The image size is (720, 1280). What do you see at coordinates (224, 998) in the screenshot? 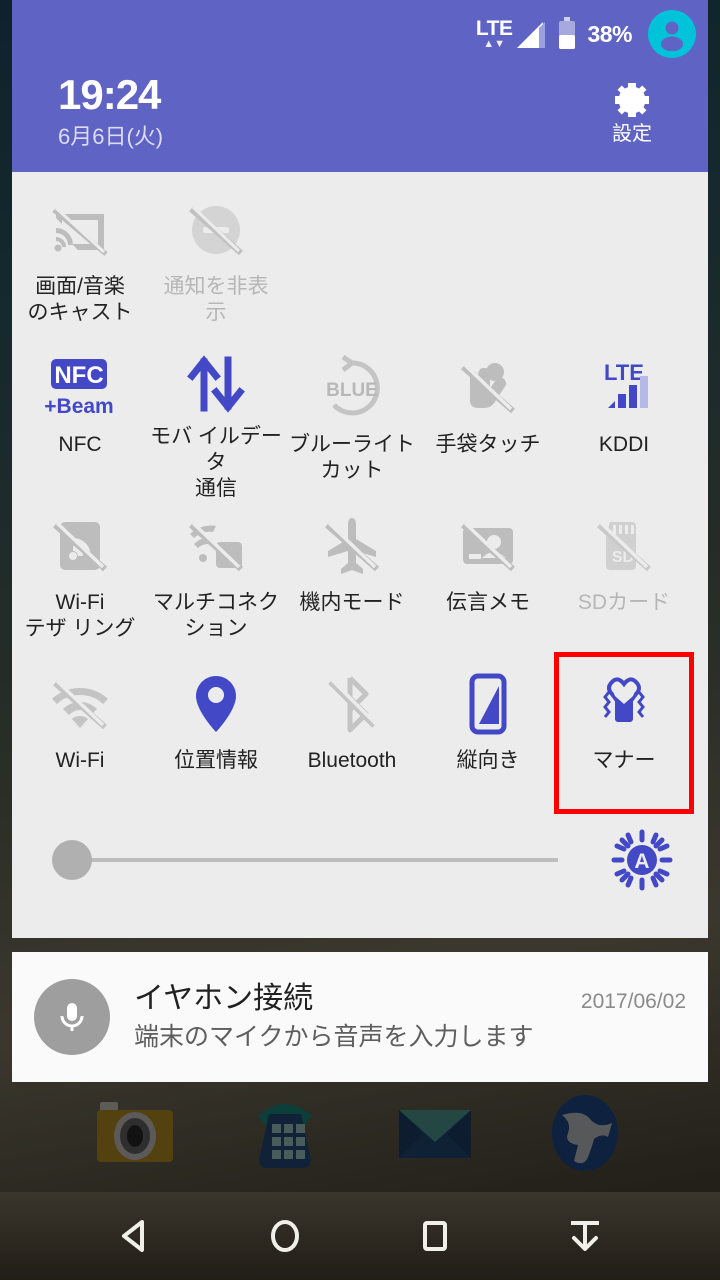
I see `notification-title: イヤホン接続` at bounding box center [224, 998].